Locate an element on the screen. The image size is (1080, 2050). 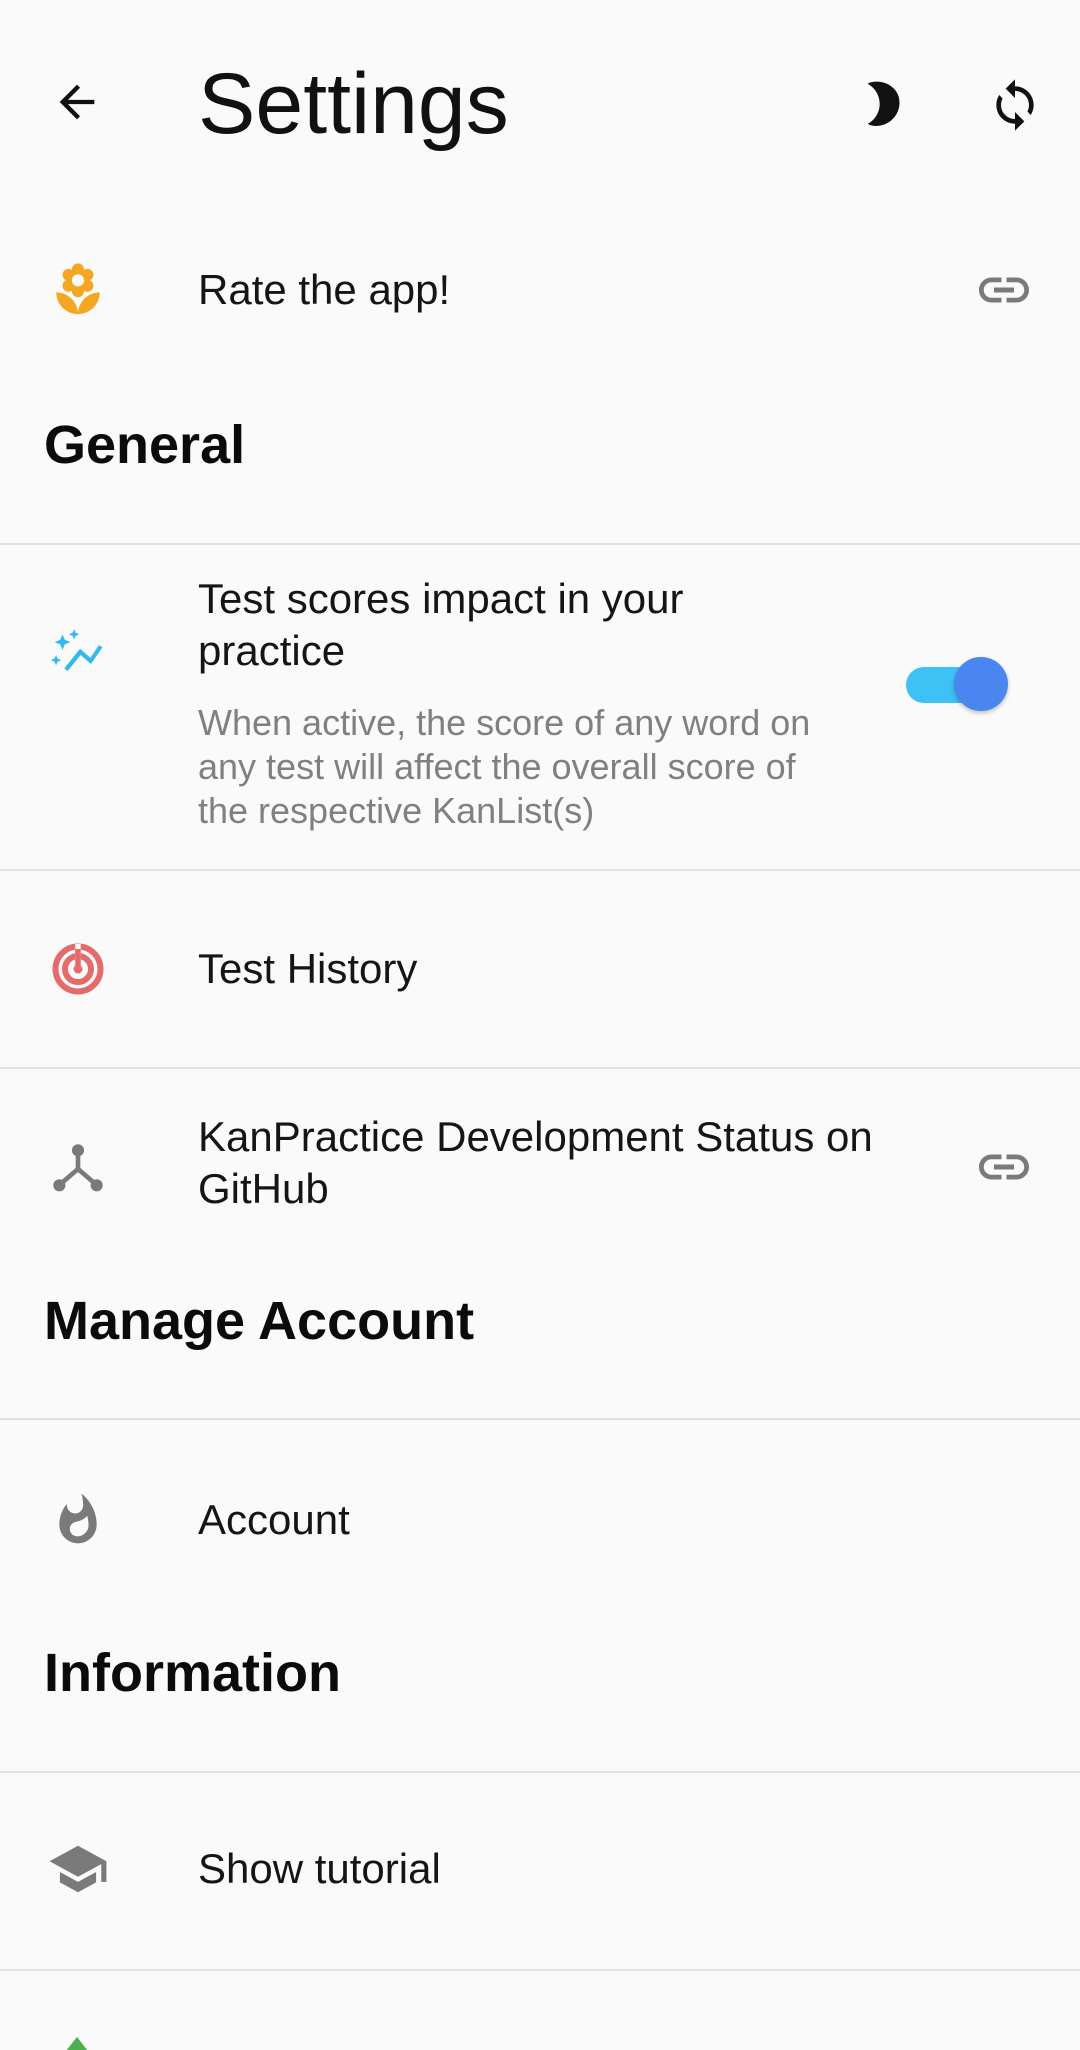
partial-icon is located at coordinates (77, 2043).